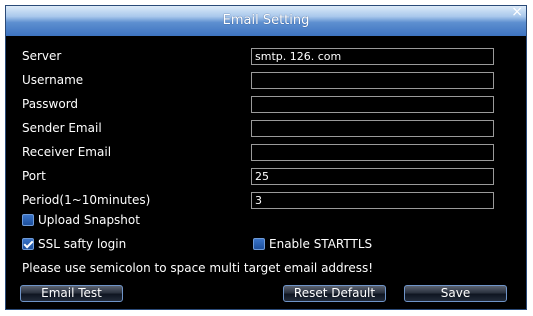  What do you see at coordinates (372, 176) in the screenshot?
I see `port-input` at bounding box center [372, 176].